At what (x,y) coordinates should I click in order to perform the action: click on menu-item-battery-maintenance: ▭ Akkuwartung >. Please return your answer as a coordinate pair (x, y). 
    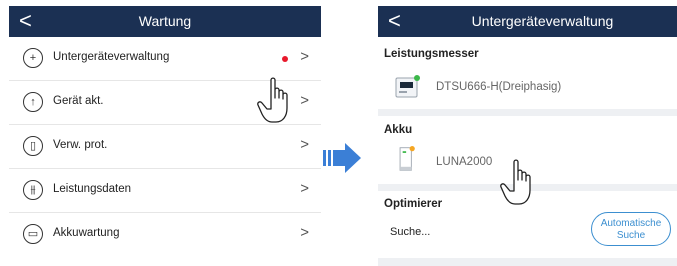
    Looking at the image, I should click on (165, 235).